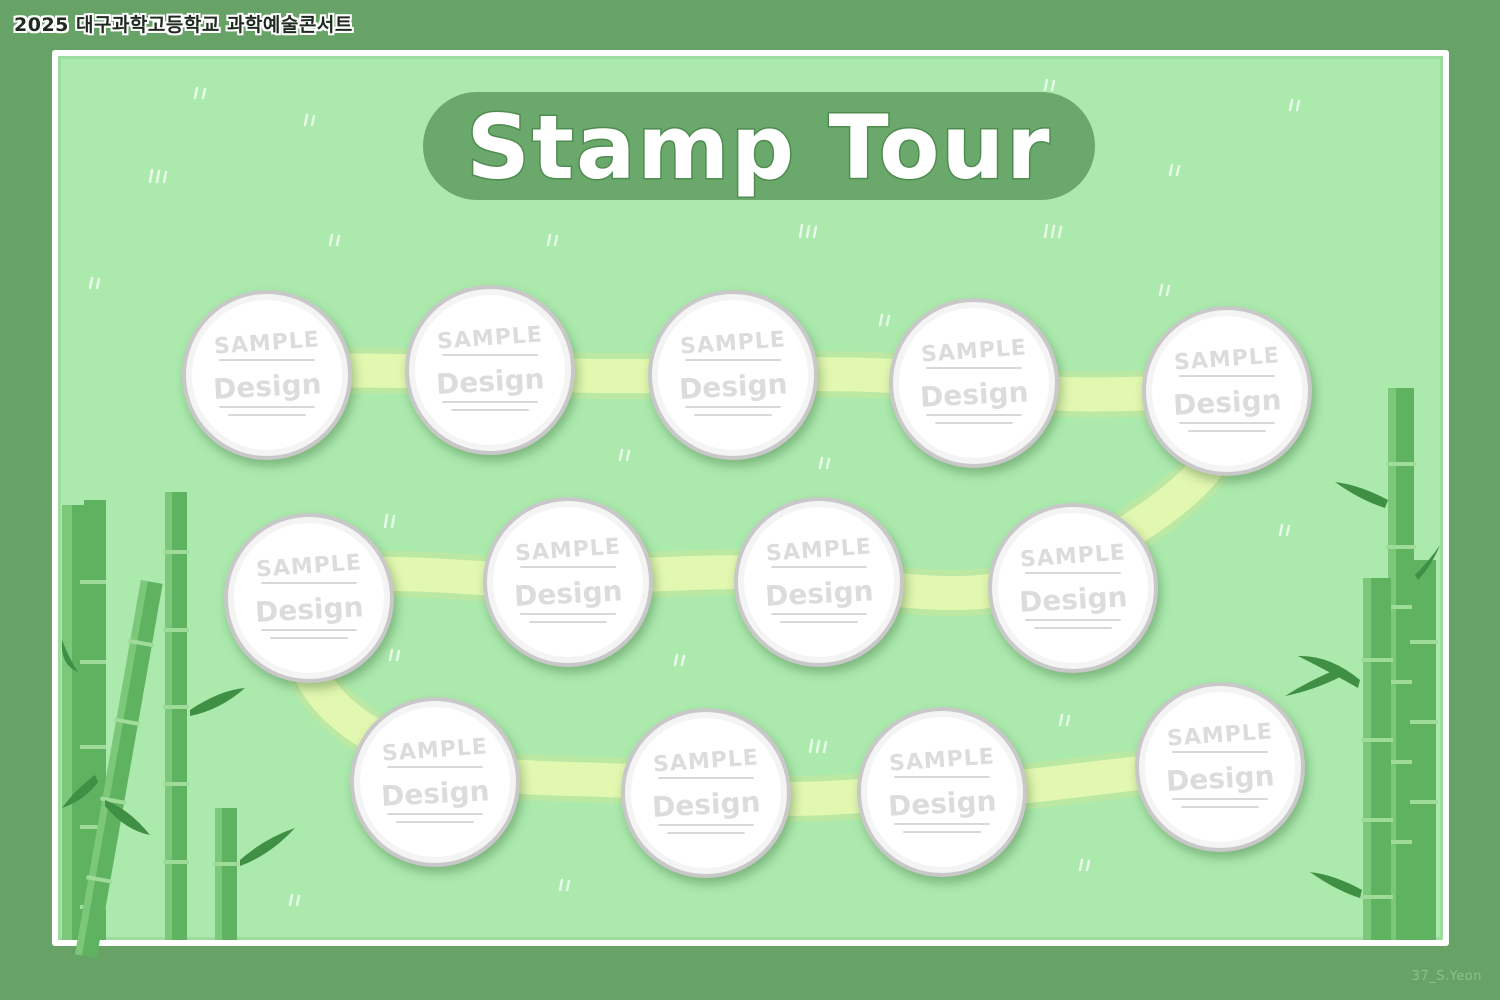 This screenshot has height=1000, width=1500. I want to click on stamp-slot-8: SAMPLE Design, so click(819, 582).